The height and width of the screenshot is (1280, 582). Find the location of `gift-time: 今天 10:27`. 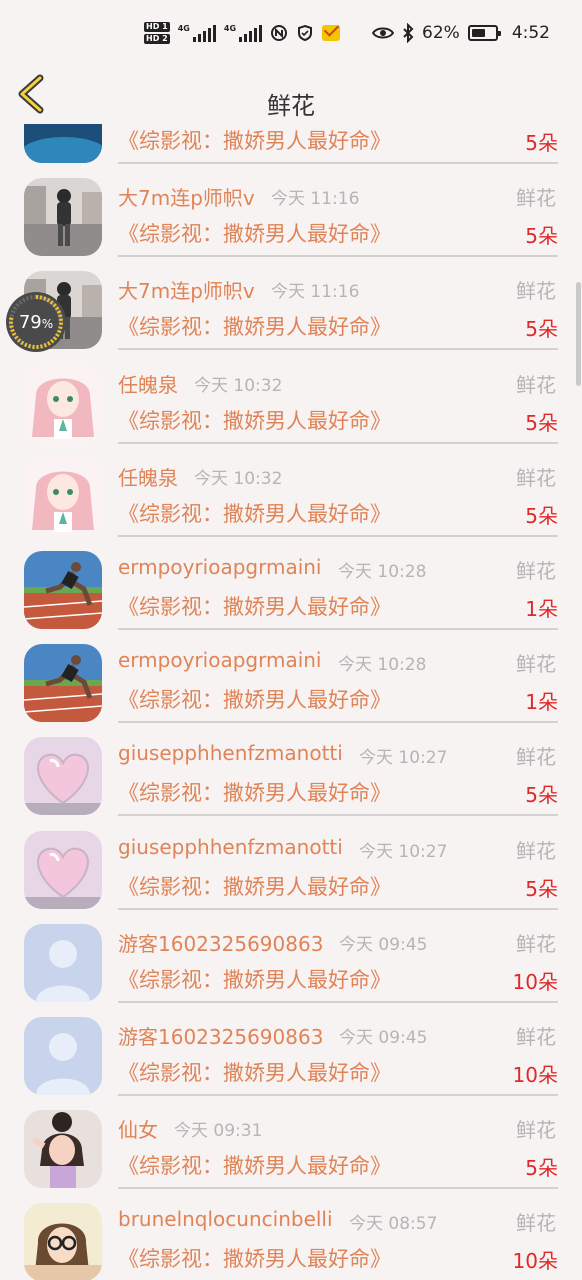

gift-time: 今天 10:27 is located at coordinates (403, 851).